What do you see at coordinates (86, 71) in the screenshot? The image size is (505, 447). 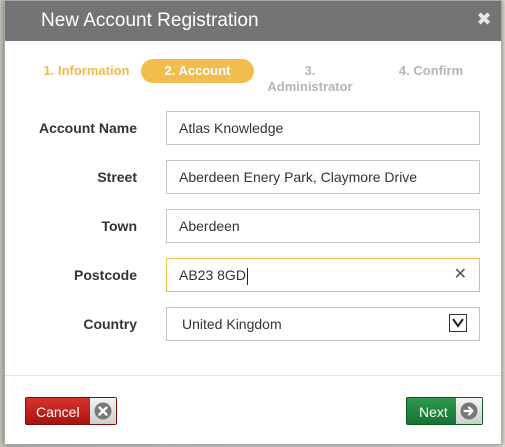 I see `step-information: 1. Information` at bounding box center [86, 71].